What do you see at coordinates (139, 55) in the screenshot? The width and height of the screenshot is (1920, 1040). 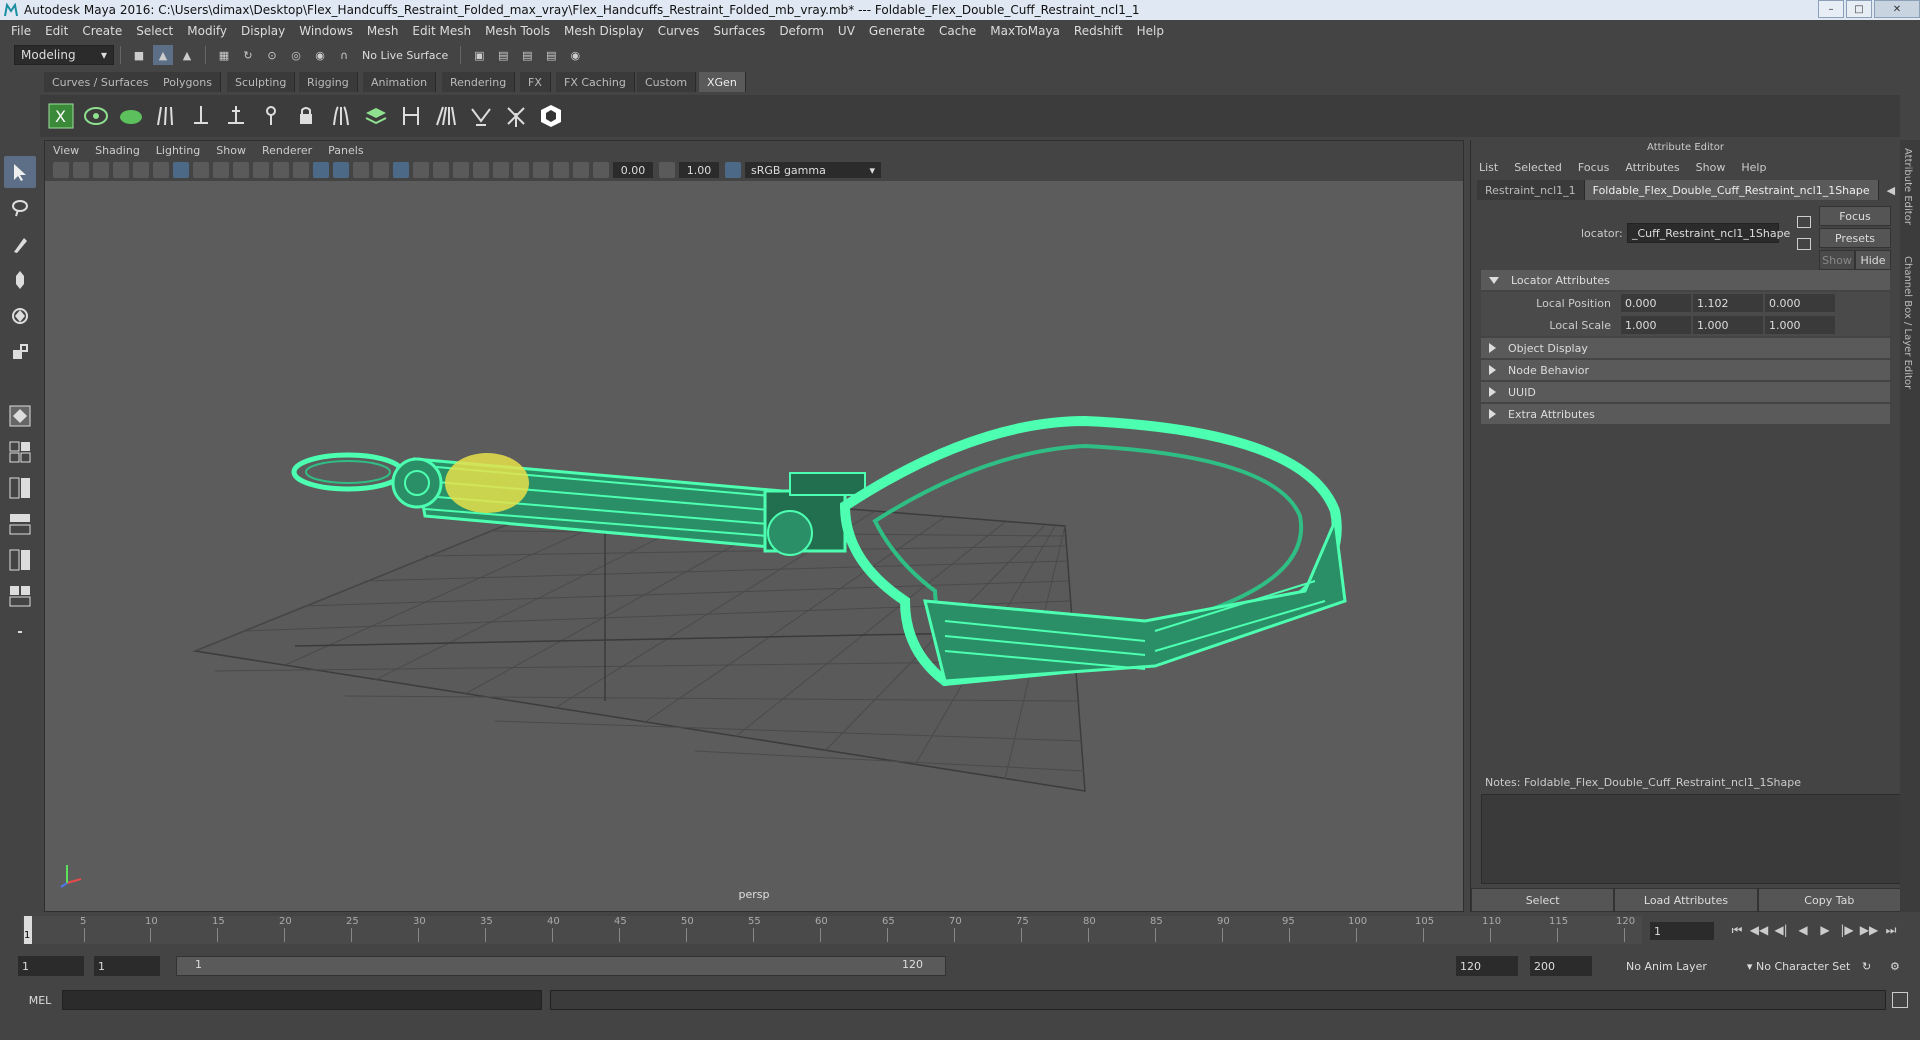 I see `select-by-hierarchy-icon: ■` at bounding box center [139, 55].